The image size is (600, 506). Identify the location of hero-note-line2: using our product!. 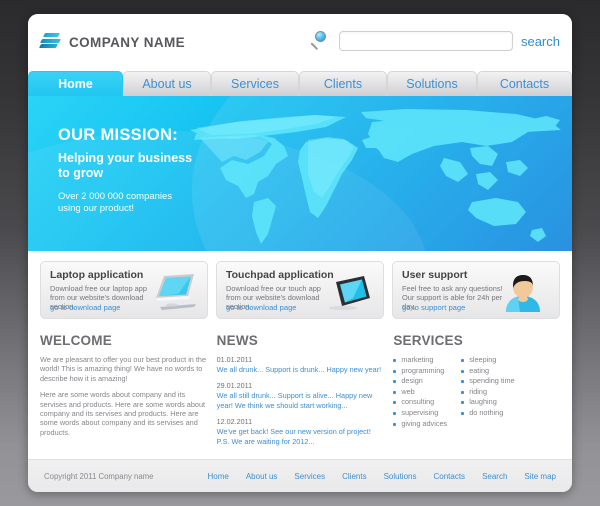
(96, 208).